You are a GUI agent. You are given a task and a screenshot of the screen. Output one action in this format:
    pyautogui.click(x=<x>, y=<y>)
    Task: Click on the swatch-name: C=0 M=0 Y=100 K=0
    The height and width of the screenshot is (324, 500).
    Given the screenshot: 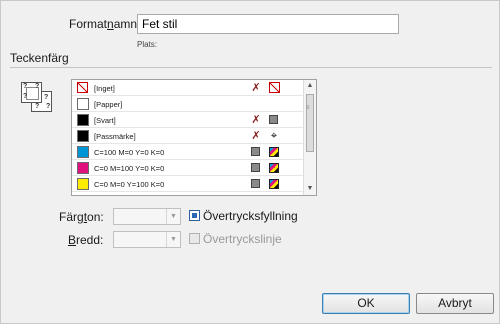 What is the action you would take?
    pyautogui.click(x=129, y=184)
    